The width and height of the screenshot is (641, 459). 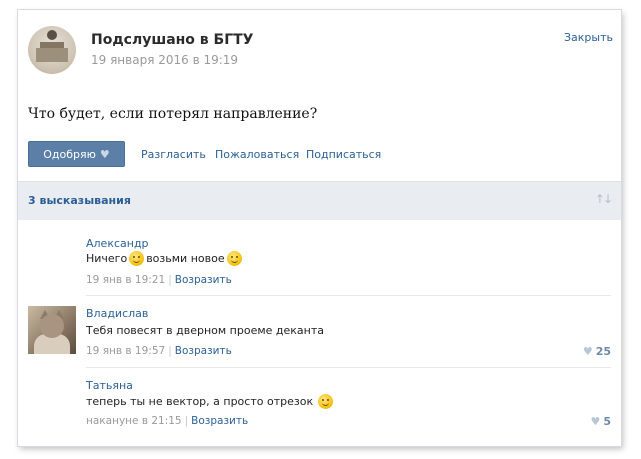 I want to click on report-link: Пожаловаться, so click(x=257, y=154).